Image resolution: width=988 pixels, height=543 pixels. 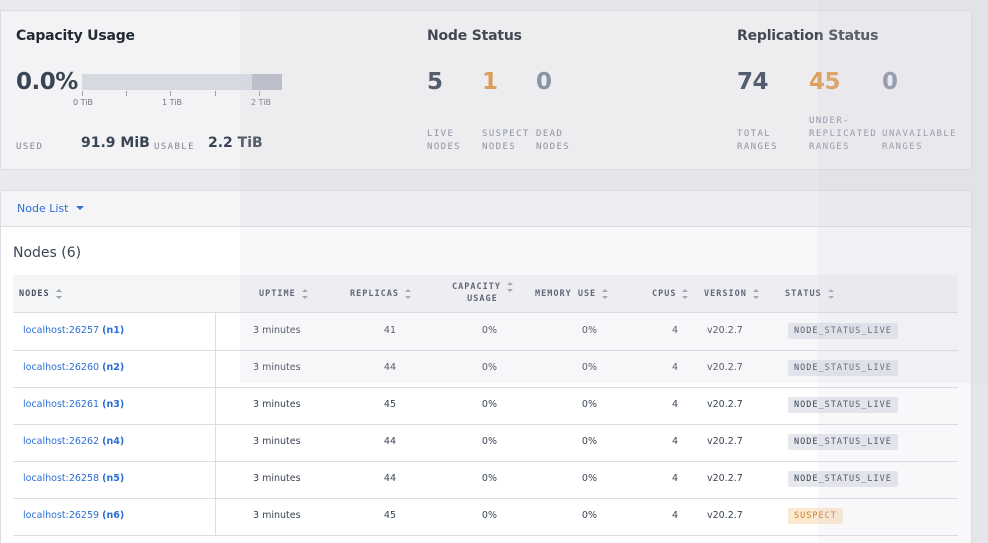 What do you see at coordinates (809, 294) in the screenshot?
I see `col-status: STATUS` at bounding box center [809, 294].